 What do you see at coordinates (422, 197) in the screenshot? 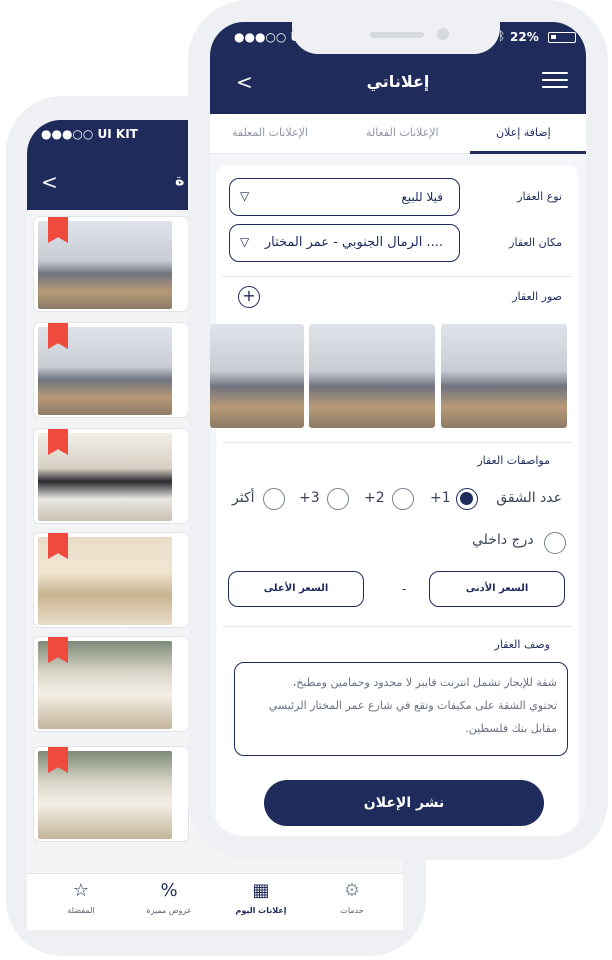
I see `property-type-value: فيلا للبيع` at bounding box center [422, 197].